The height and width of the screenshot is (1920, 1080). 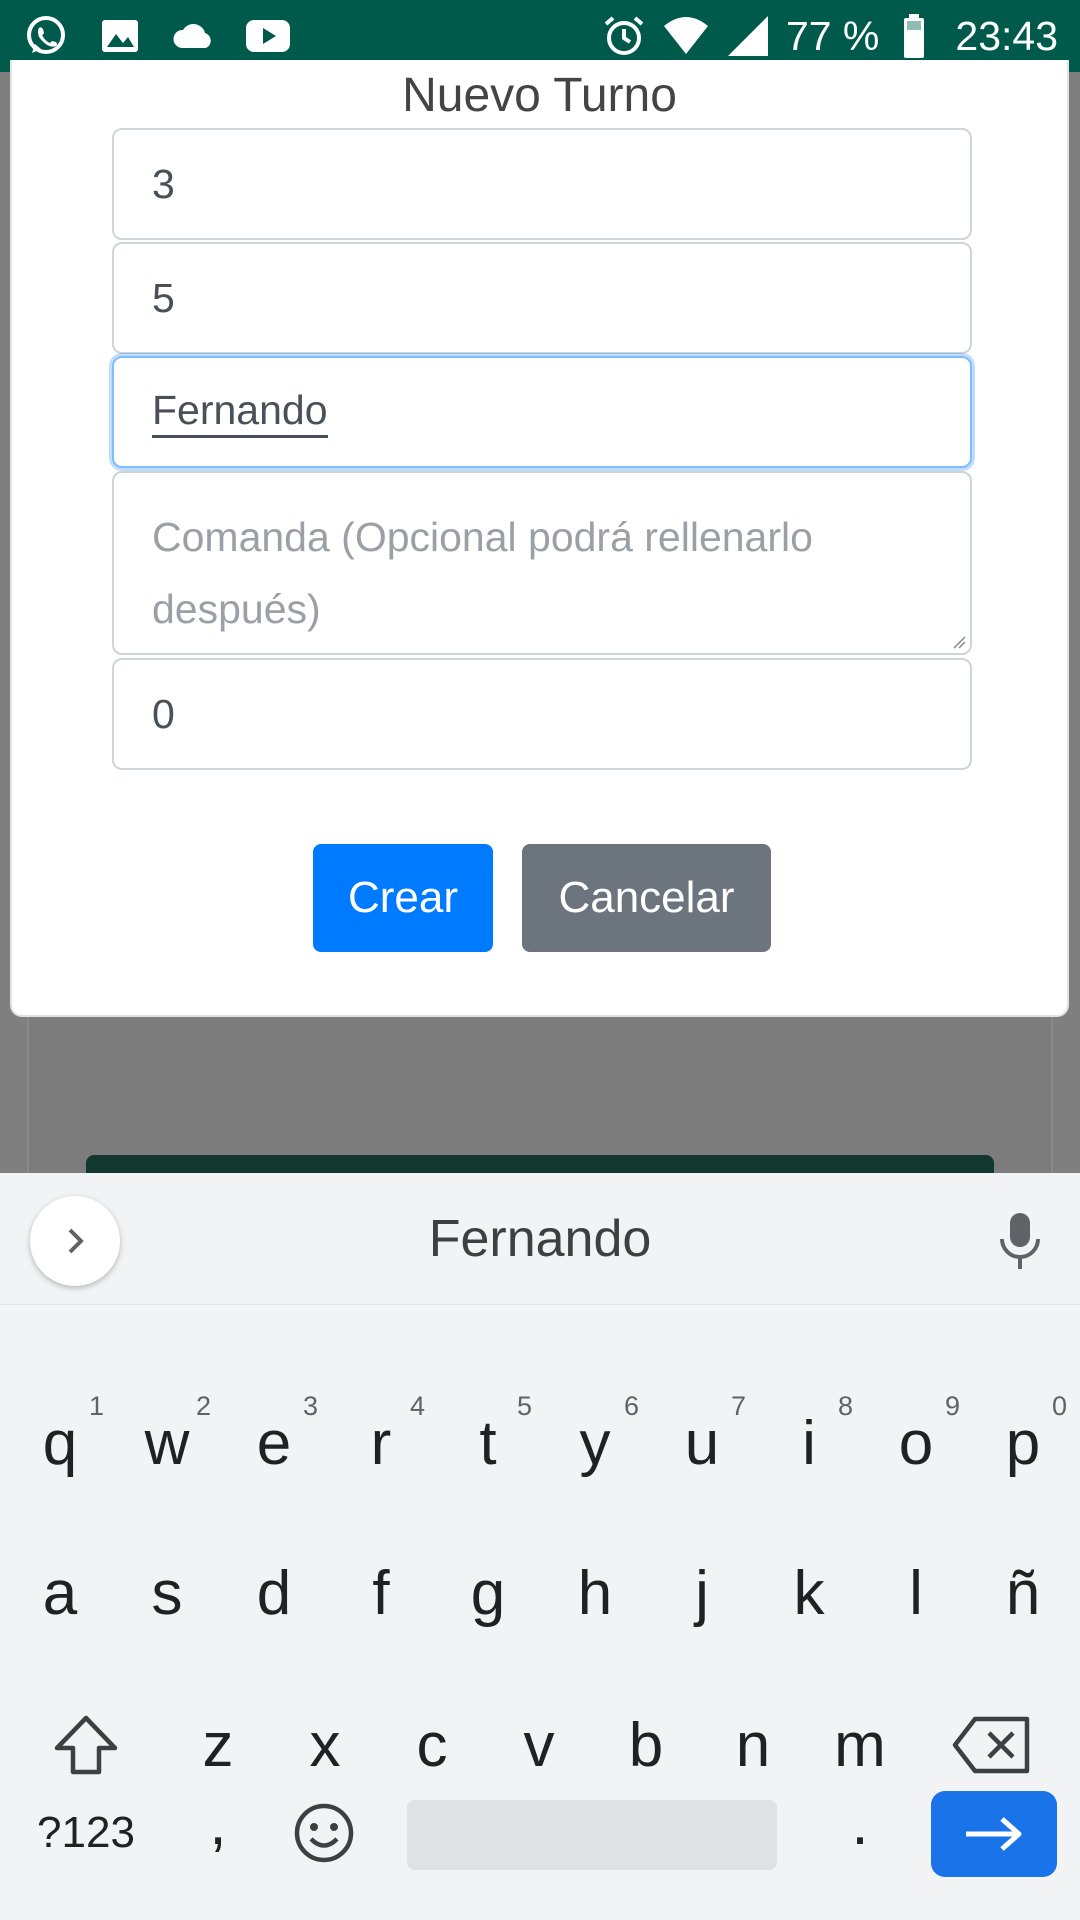 What do you see at coordinates (194, 36) in the screenshot?
I see `cloud-icon` at bounding box center [194, 36].